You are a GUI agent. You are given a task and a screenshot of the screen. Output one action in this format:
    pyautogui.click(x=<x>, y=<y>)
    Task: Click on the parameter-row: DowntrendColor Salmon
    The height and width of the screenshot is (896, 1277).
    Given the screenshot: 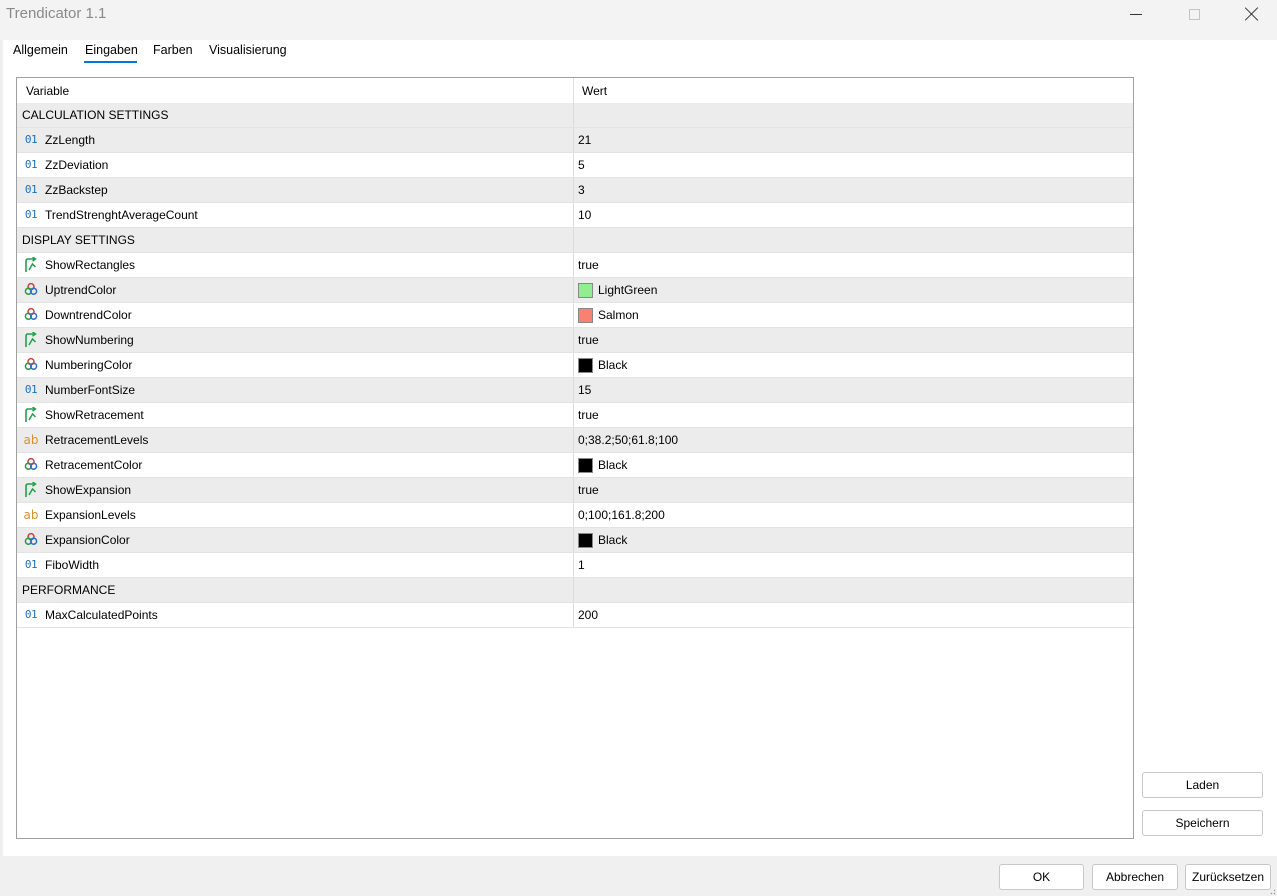 What is the action you would take?
    pyautogui.click(x=575, y=315)
    